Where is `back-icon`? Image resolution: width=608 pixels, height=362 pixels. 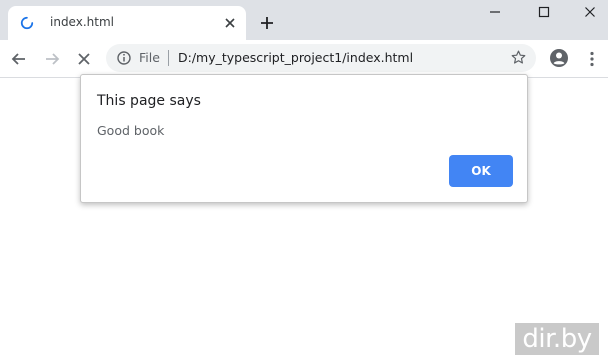
back-icon is located at coordinates (19, 59).